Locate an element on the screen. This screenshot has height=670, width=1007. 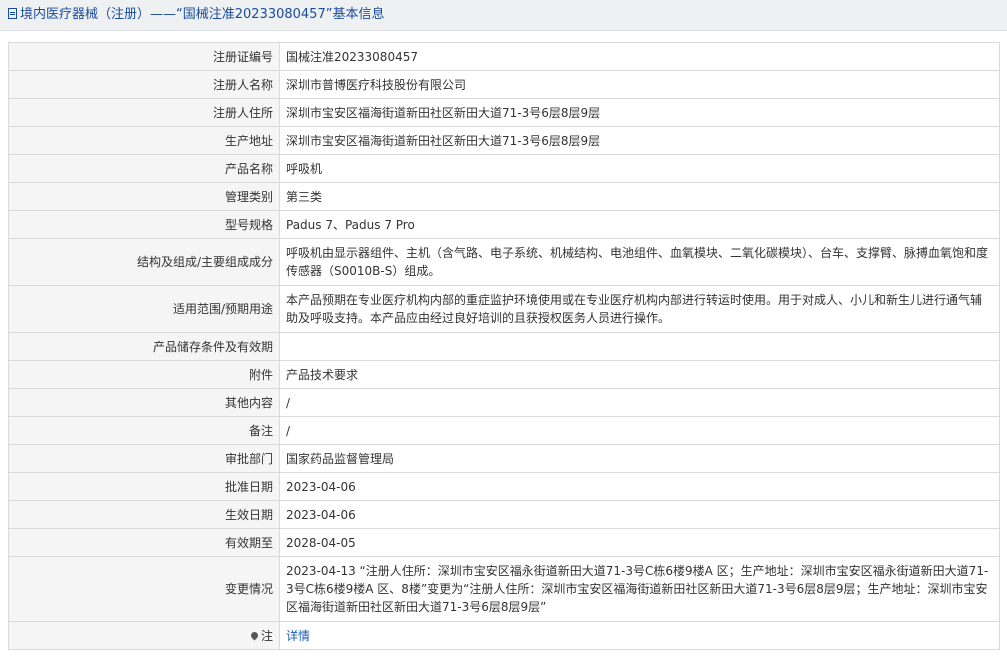
table-row: 注册人名称 深圳市普博医疗科技股份有限公司 is located at coordinates (504, 84).